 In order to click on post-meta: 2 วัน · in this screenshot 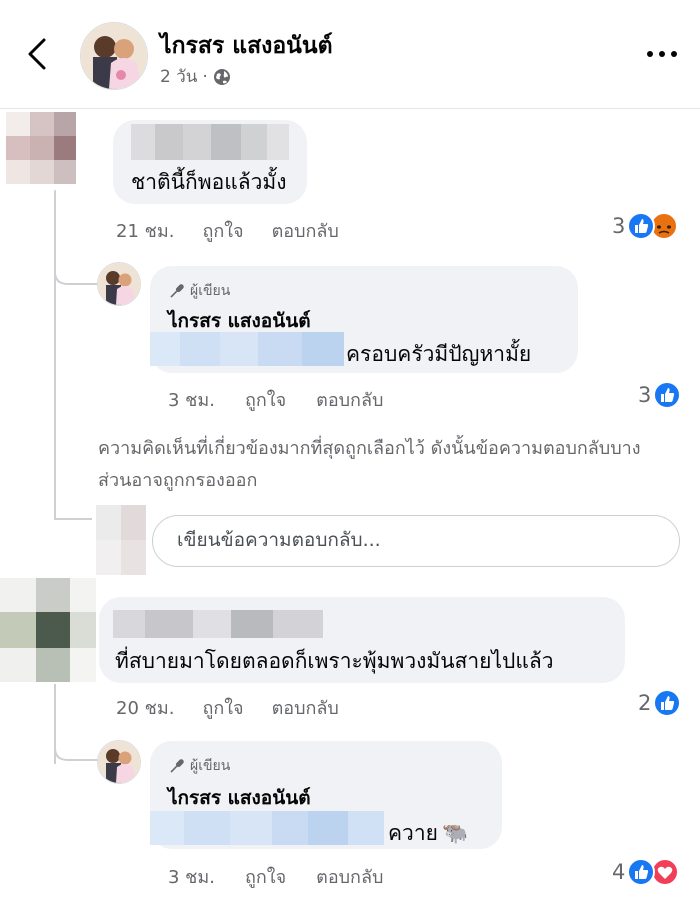, I will do `click(195, 76)`.